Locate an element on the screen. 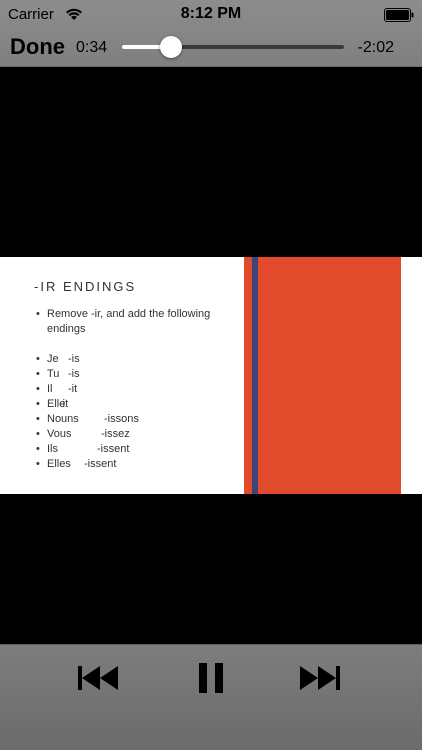  pause-button is located at coordinates (211, 678).